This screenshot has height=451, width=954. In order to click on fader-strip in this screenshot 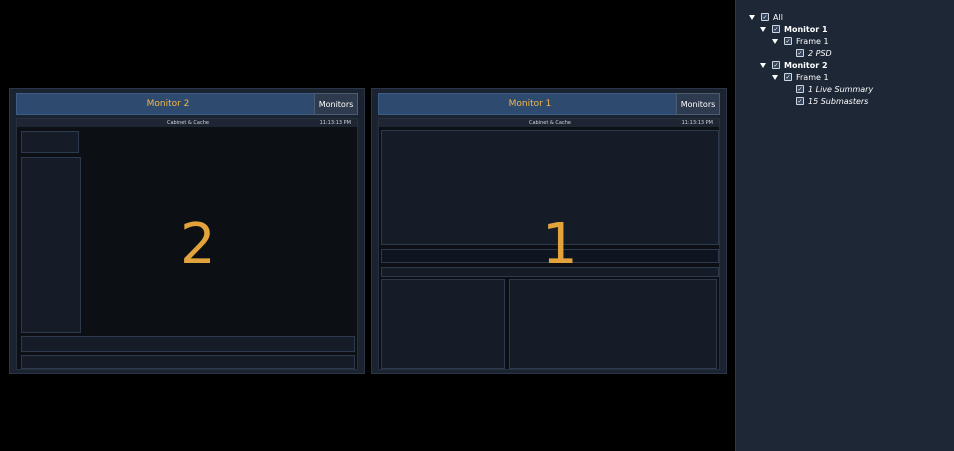, I will do `click(188, 344)`.